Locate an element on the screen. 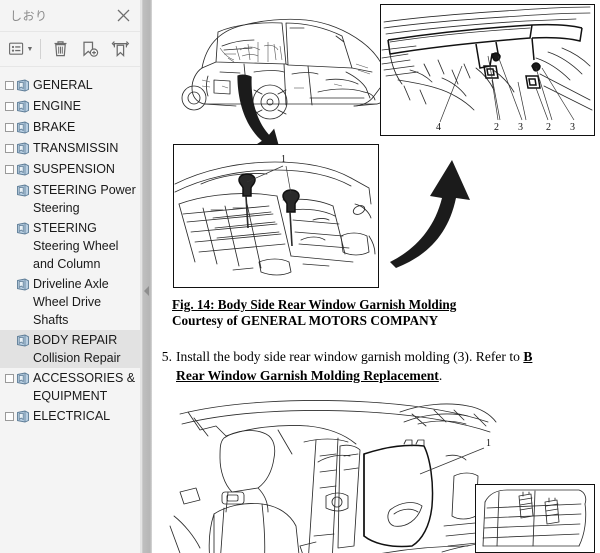 The image size is (600, 553). roof-rail-detail: 4 2 3 2 3 is located at coordinates (487, 69).